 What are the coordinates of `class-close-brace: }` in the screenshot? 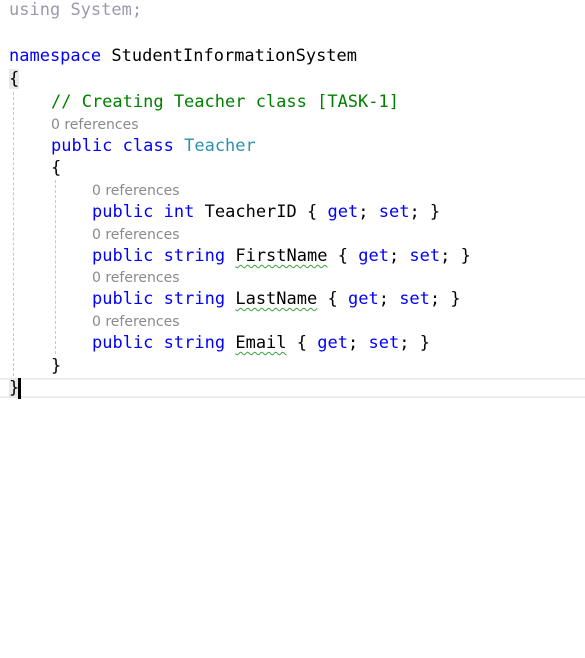 It's located at (56, 366).